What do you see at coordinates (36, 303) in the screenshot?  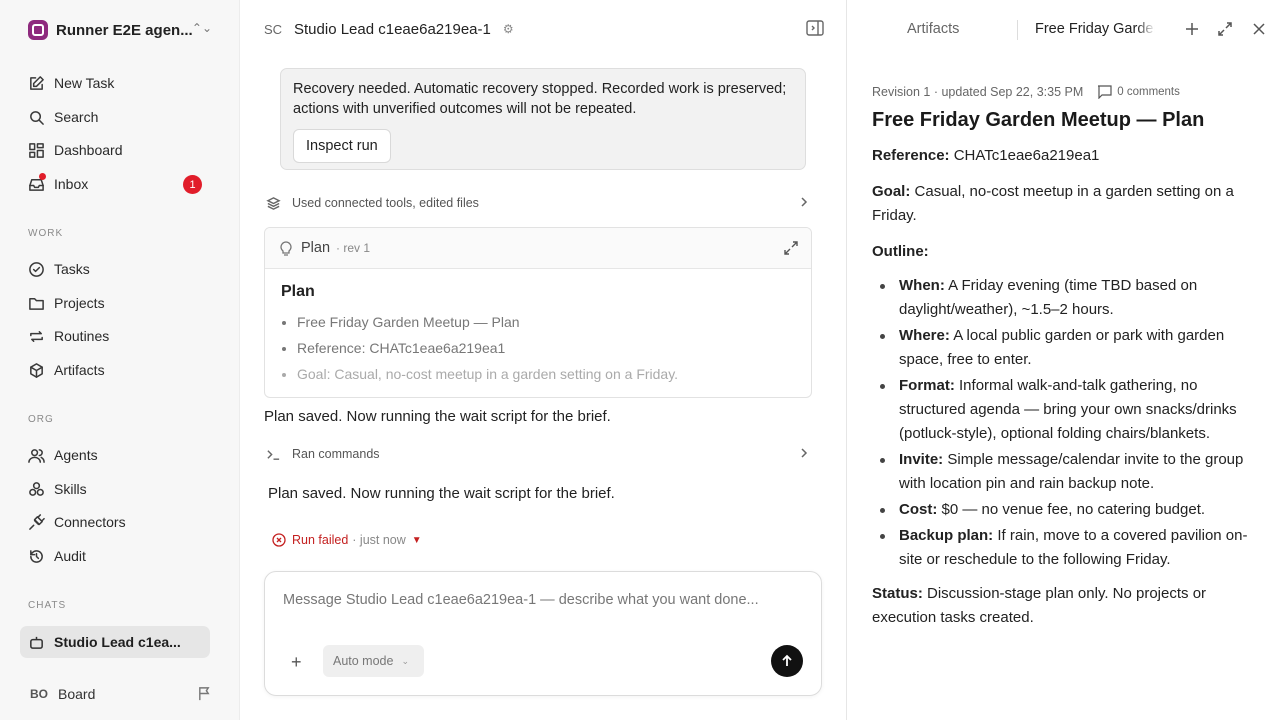 I see `folder-icon` at bounding box center [36, 303].